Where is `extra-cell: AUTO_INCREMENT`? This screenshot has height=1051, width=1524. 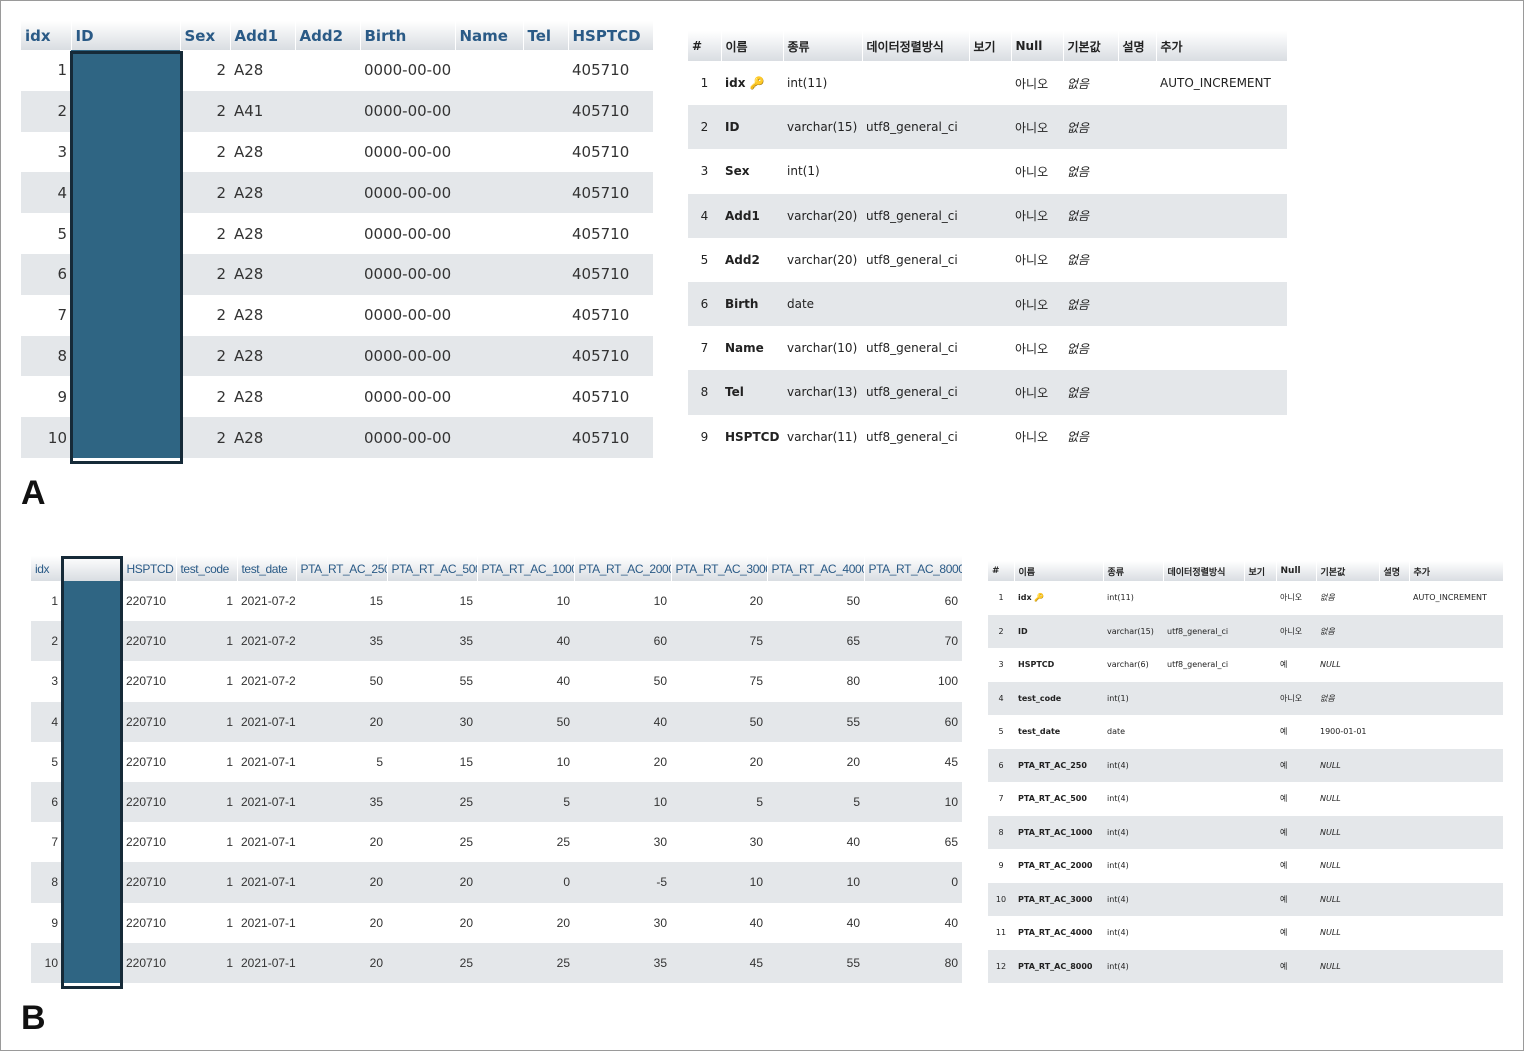 extra-cell: AUTO_INCREMENT is located at coordinates (1456, 598).